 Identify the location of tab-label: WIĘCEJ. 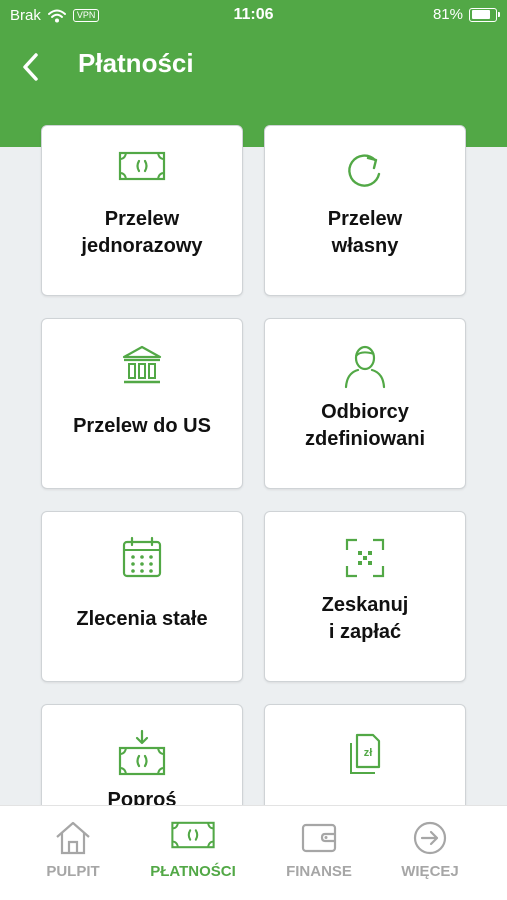
(430, 871).